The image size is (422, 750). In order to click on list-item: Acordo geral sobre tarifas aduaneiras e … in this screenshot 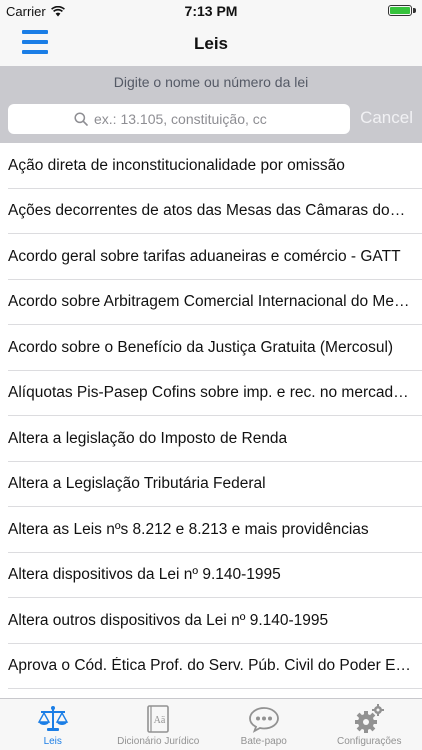, I will do `click(211, 257)`.